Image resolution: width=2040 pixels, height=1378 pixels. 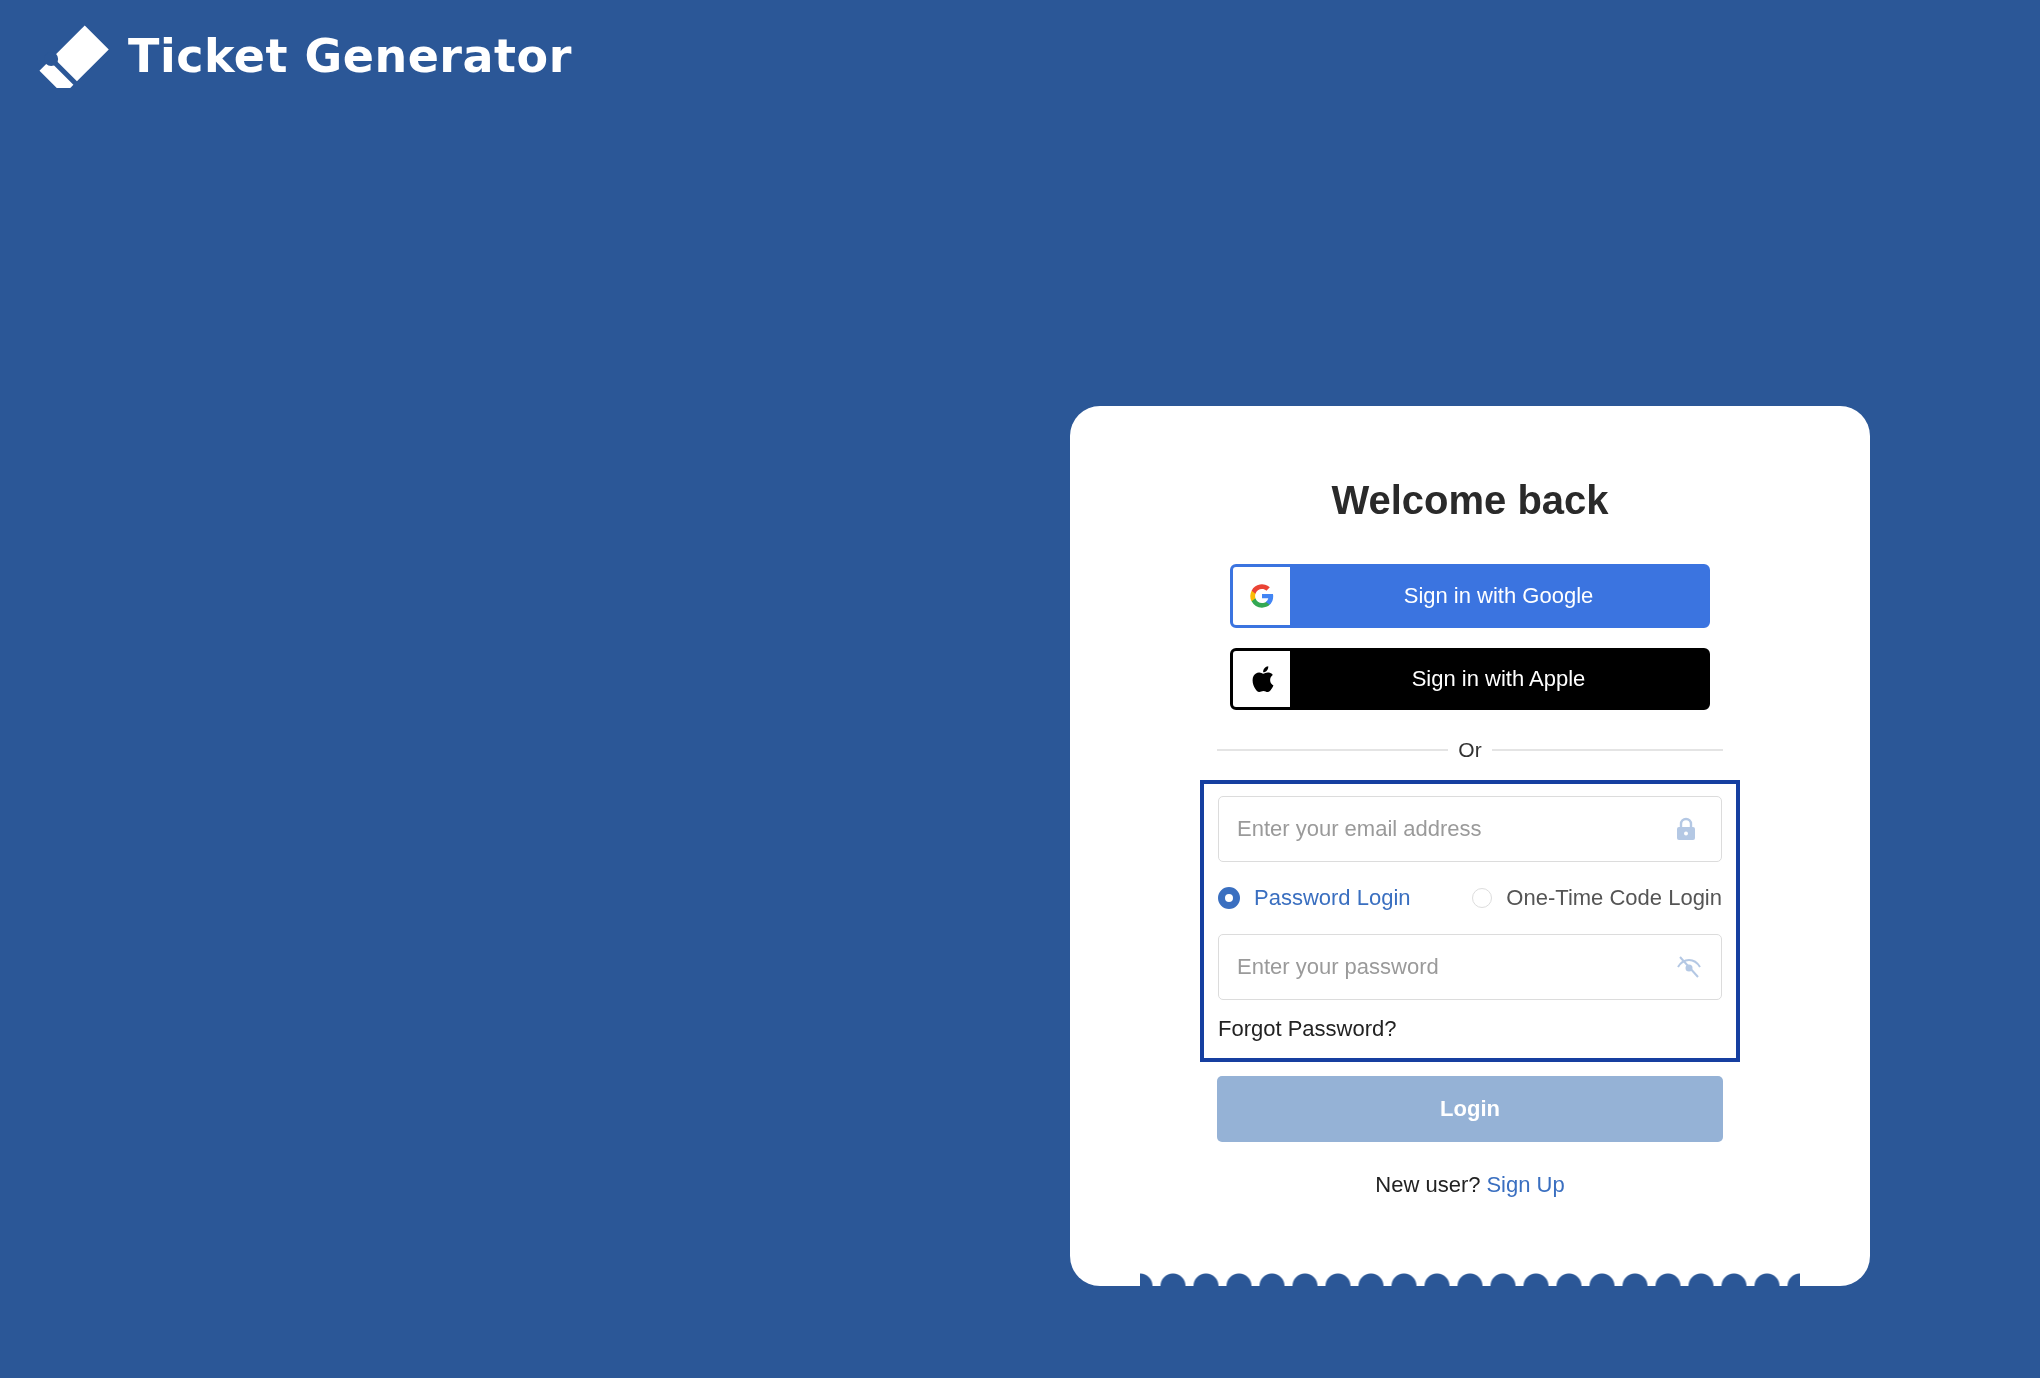 I want to click on google-sign-in-button: Sign in with Google, so click(x=1470, y=596).